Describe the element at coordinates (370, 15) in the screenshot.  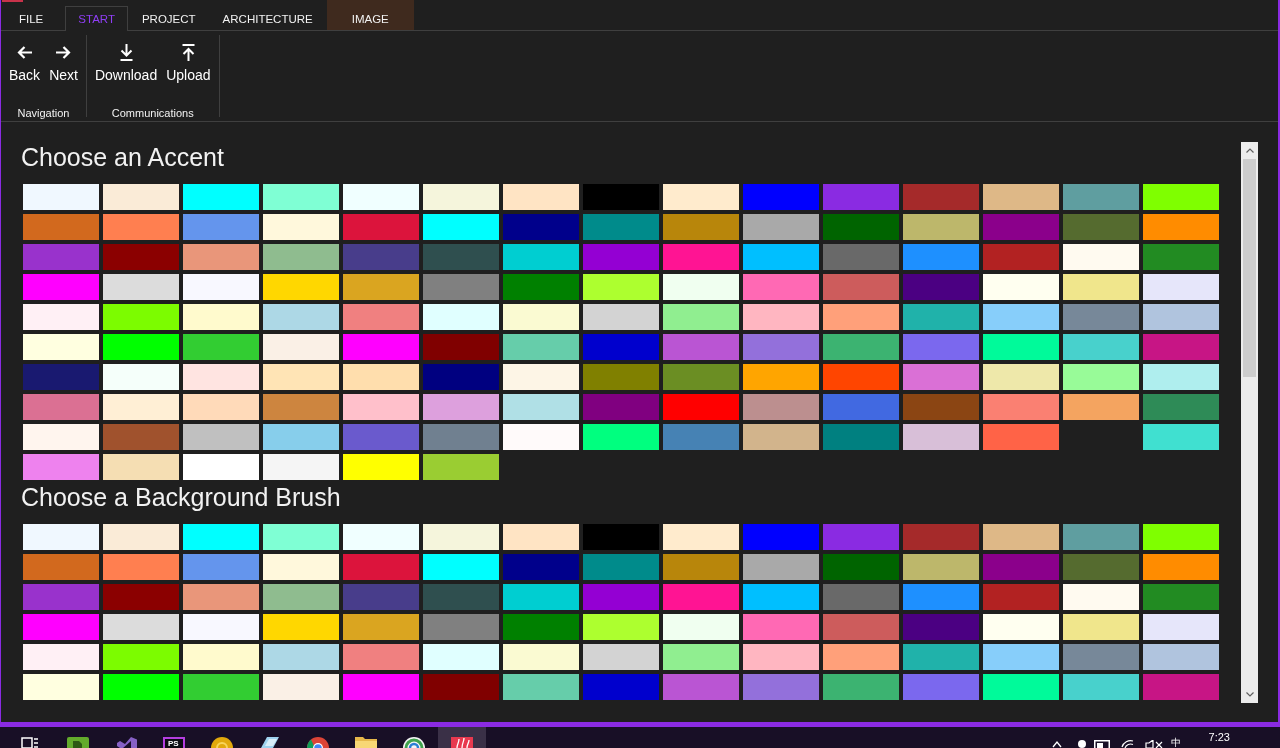
I see `ribbon-tab: IMAGE` at that location.